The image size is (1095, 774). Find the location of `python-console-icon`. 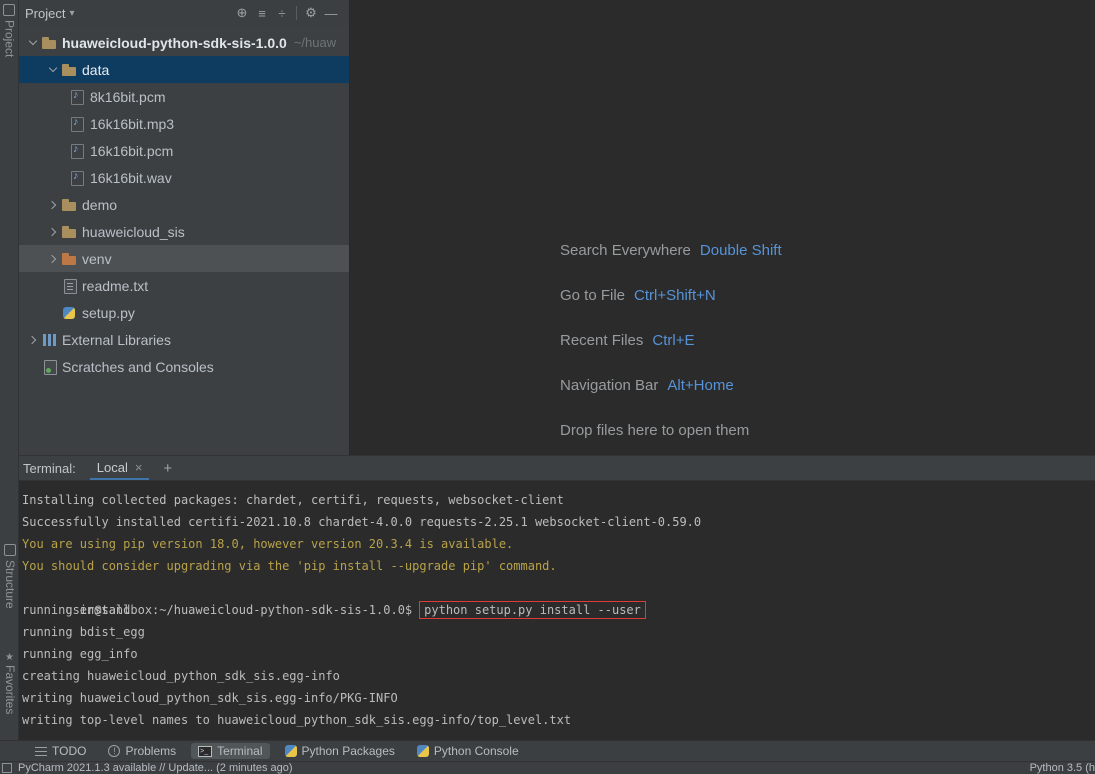

python-console-icon is located at coordinates (422, 751).